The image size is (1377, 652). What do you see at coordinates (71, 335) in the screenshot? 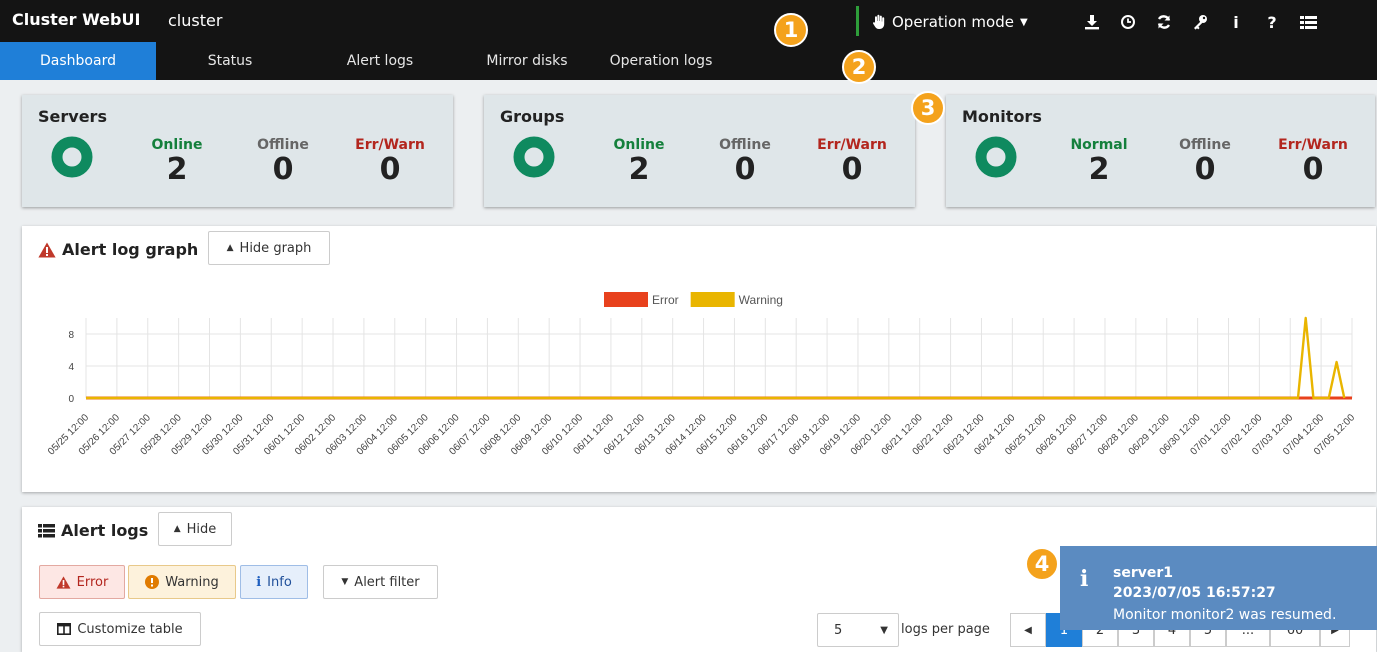
I see `y-tick-label: 8` at bounding box center [71, 335].